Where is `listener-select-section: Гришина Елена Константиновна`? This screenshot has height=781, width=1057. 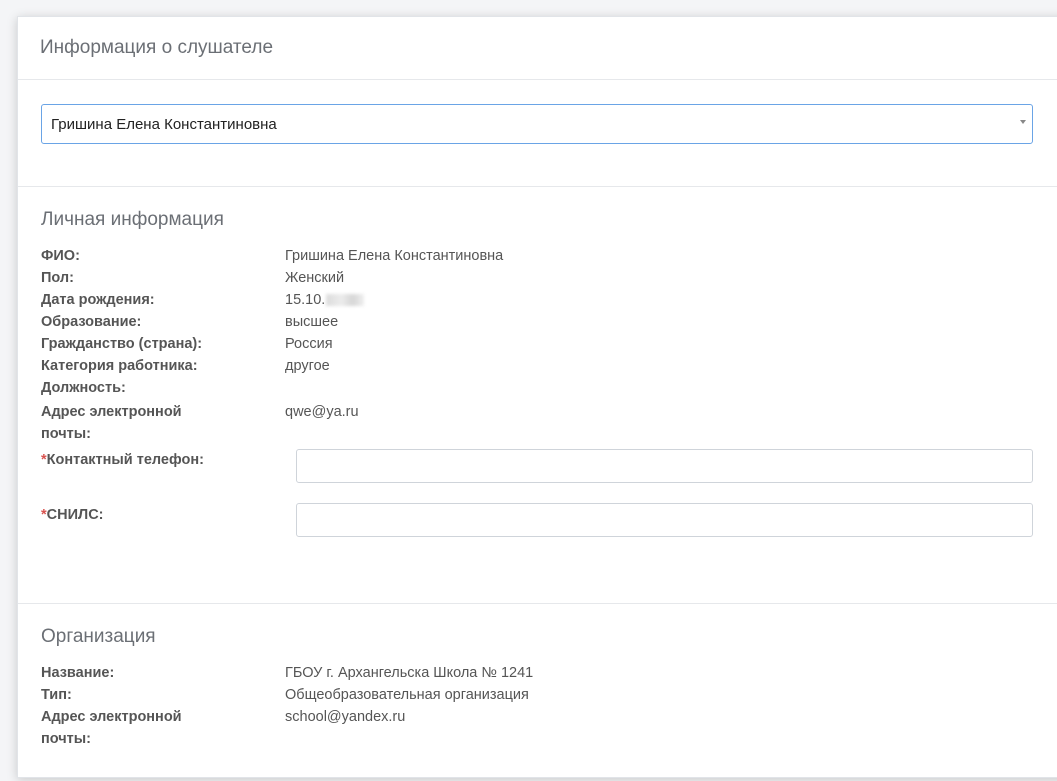 listener-select-section: Гришина Елена Константиновна is located at coordinates (537, 133).